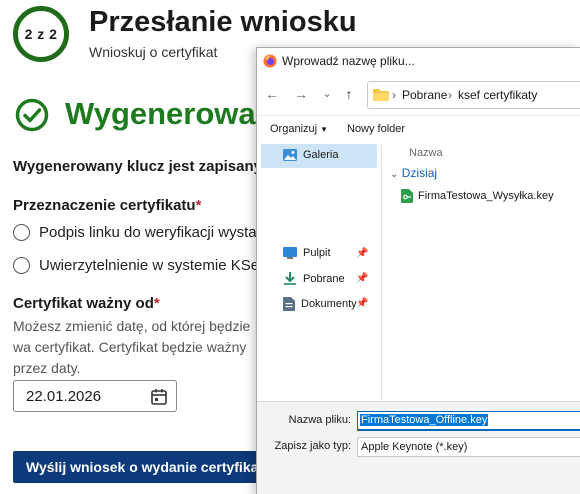  I want to click on key-file-icon, so click(407, 196).